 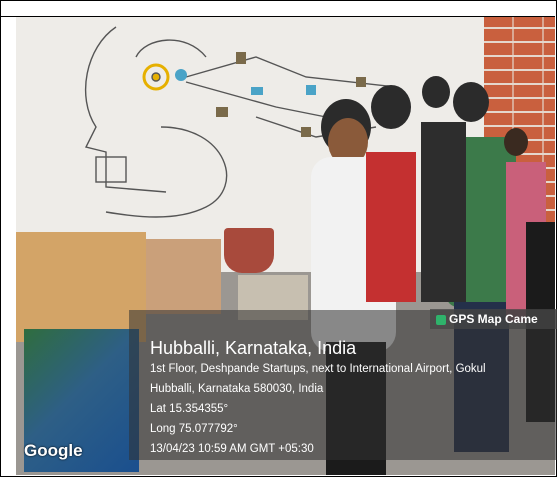 What do you see at coordinates (249, 250) in the screenshot?
I see `red-bucket` at bounding box center [249, 250].